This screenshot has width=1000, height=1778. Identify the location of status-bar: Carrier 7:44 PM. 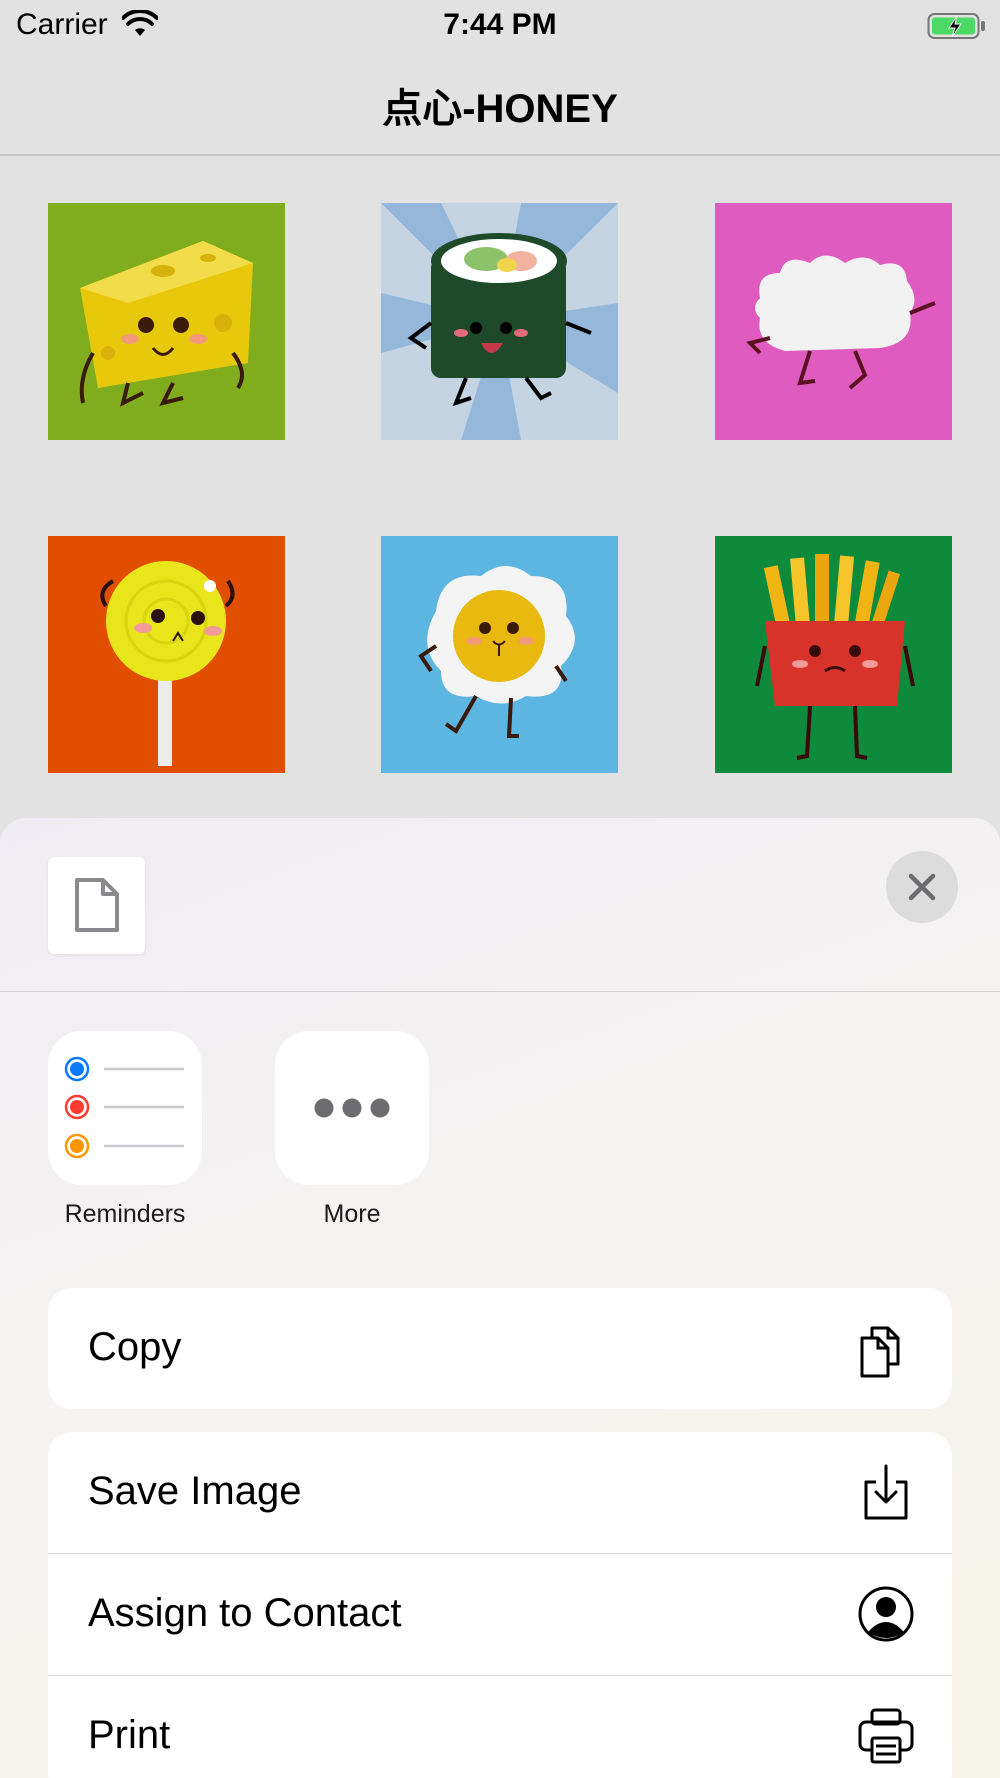
(500, 26).